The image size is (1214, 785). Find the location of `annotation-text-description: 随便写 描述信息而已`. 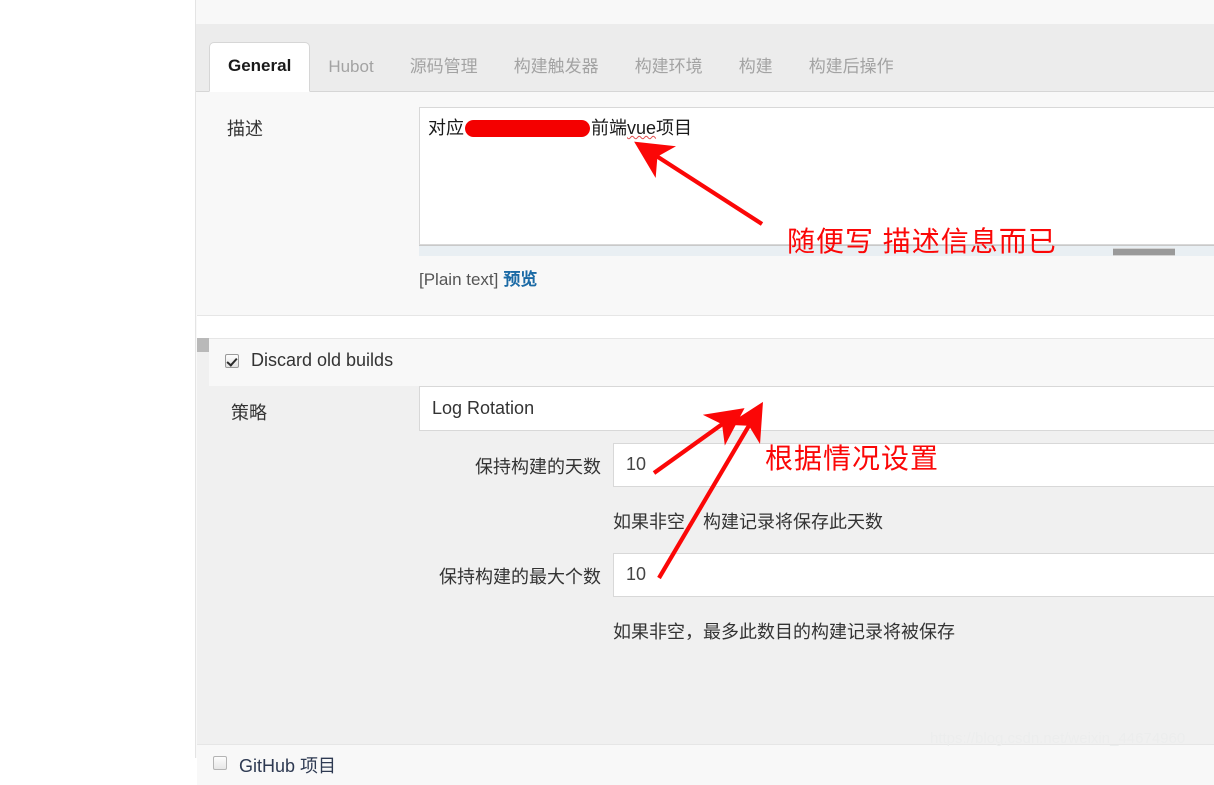

annotation-text-description: 随便写 描述信息而已 is located at coordinates (922, 241).